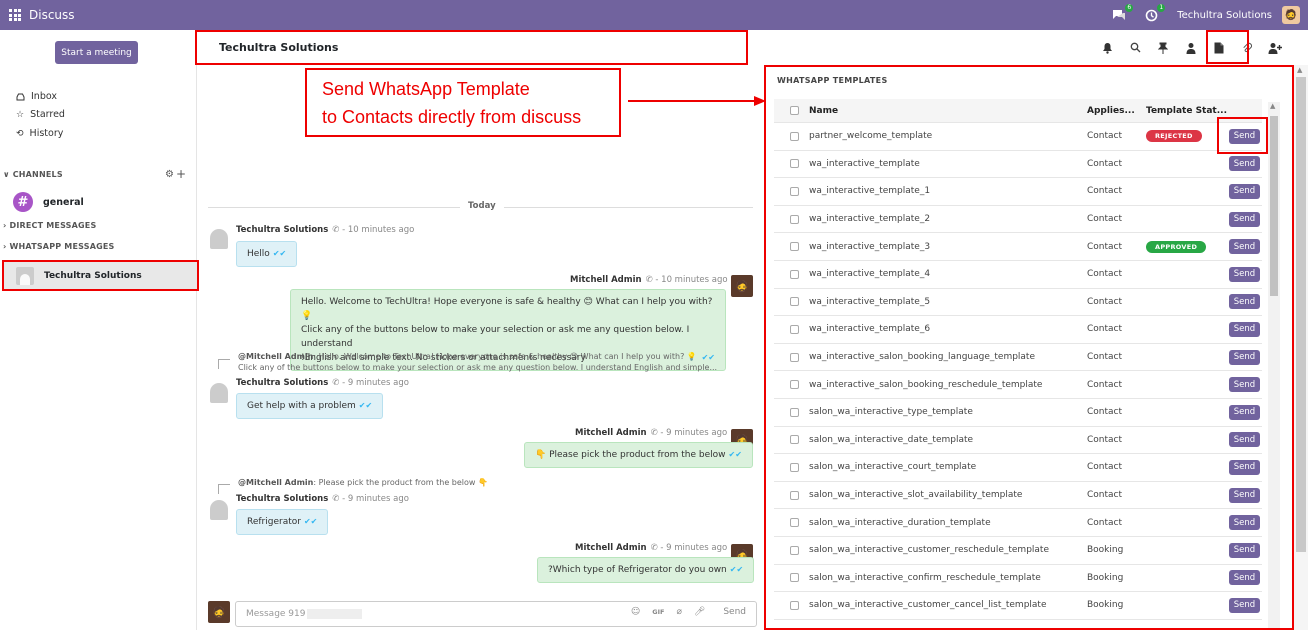 Image resolution: width=1308 pixels, height=630 pixels. Describe the element at coordinates (1191, 48) in the screenshot. I see `member-list-icon` at that location.